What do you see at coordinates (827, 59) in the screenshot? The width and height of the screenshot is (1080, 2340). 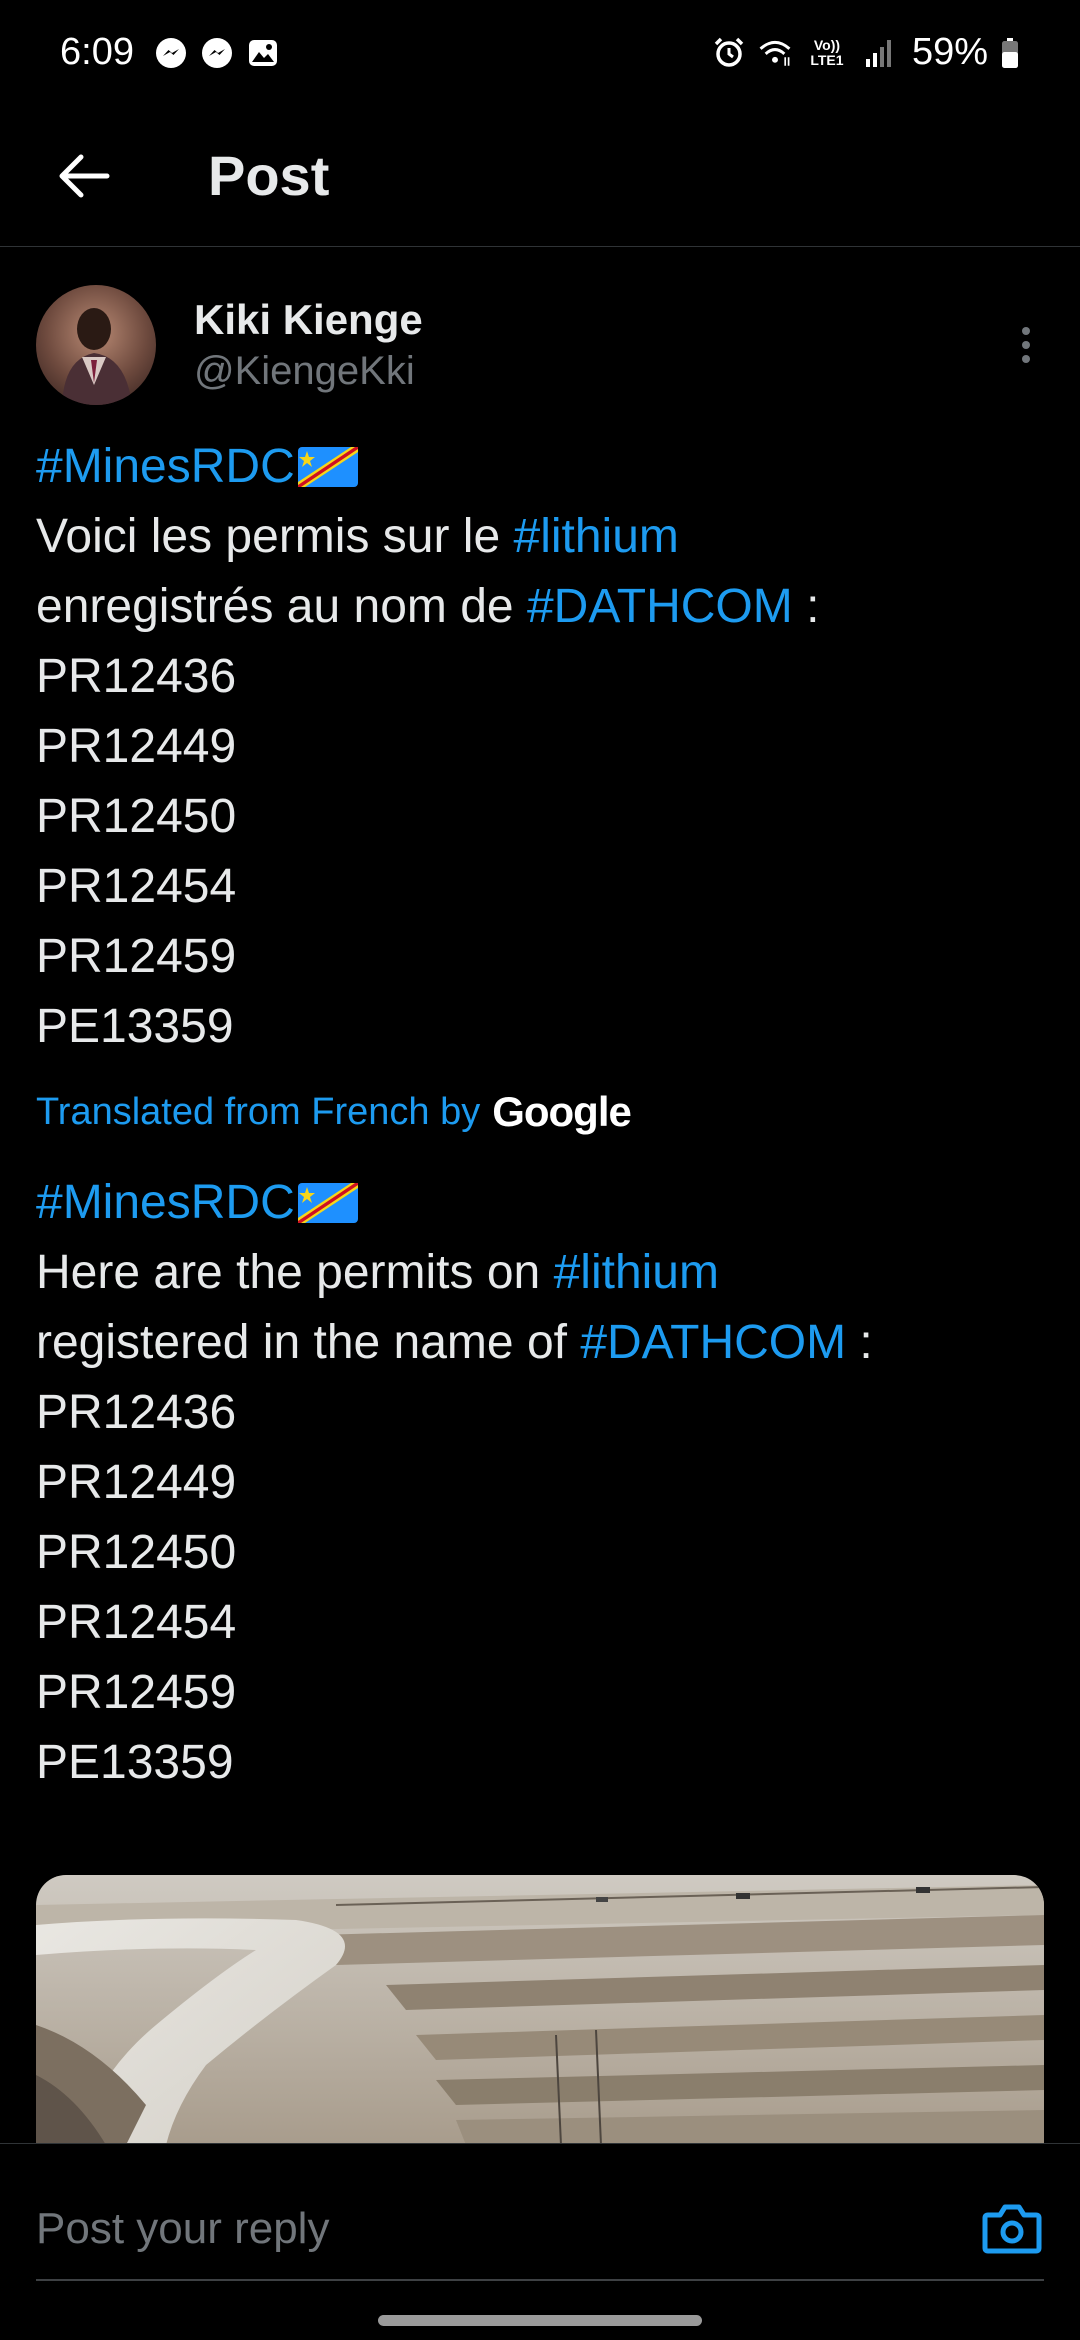 I see `volte-label-bottom: LTE1` at bounding box center [827, 59].